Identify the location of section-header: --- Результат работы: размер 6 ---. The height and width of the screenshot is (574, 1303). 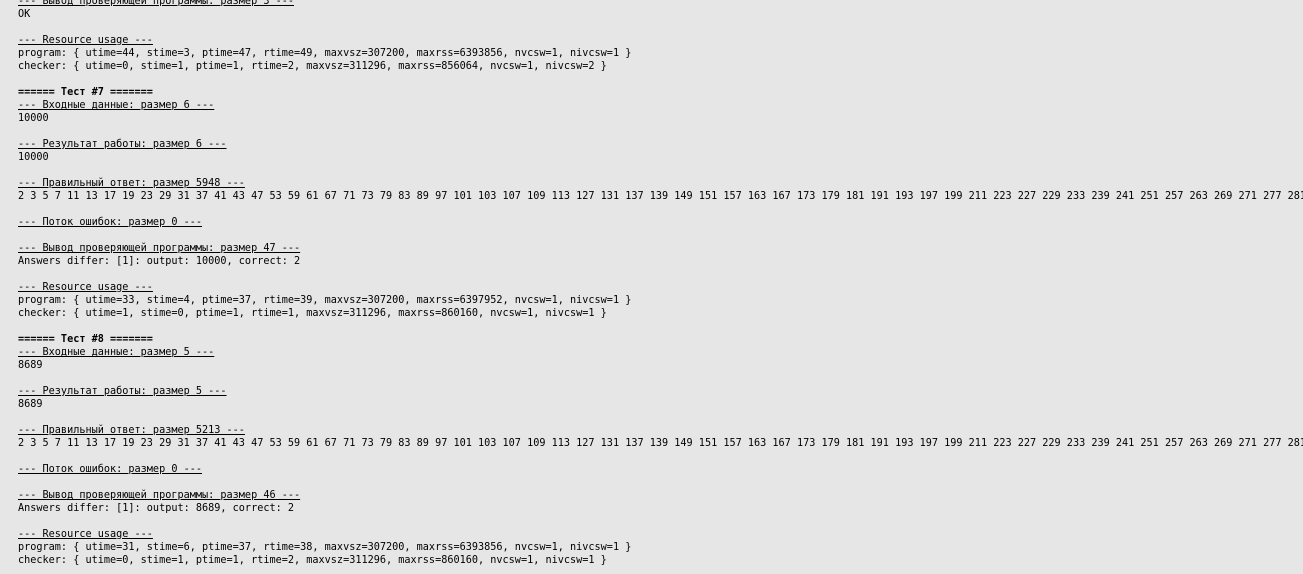
(660, 144).